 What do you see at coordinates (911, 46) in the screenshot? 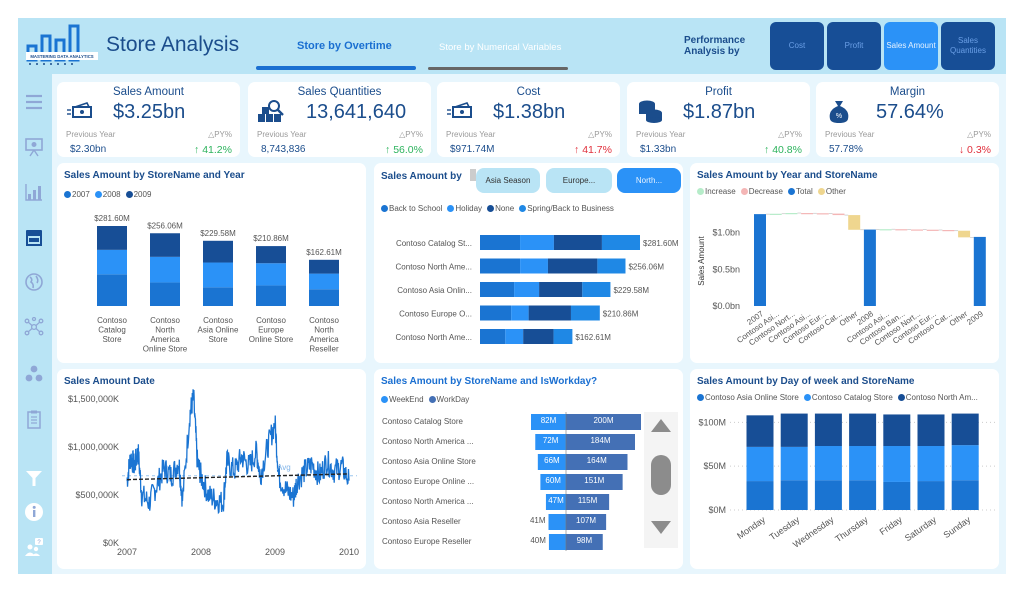
I see `perf-button-sales-amount: Sales Amount` at bounding box center [911, 46].